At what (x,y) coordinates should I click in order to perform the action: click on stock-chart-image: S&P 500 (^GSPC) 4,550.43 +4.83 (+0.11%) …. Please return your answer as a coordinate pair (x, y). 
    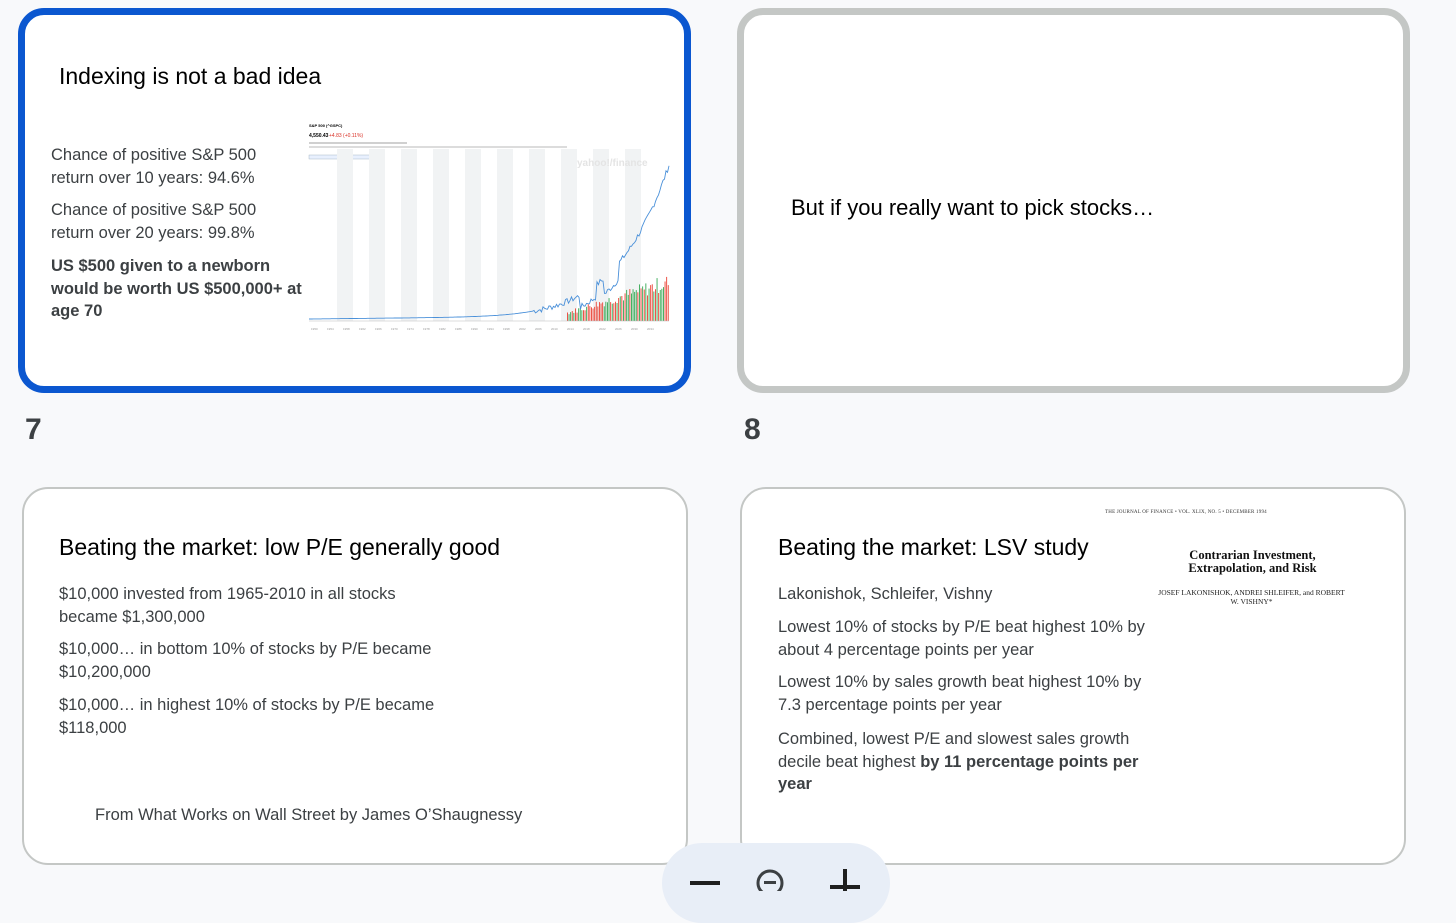
    Looking at the image, I should click on (489, 230).